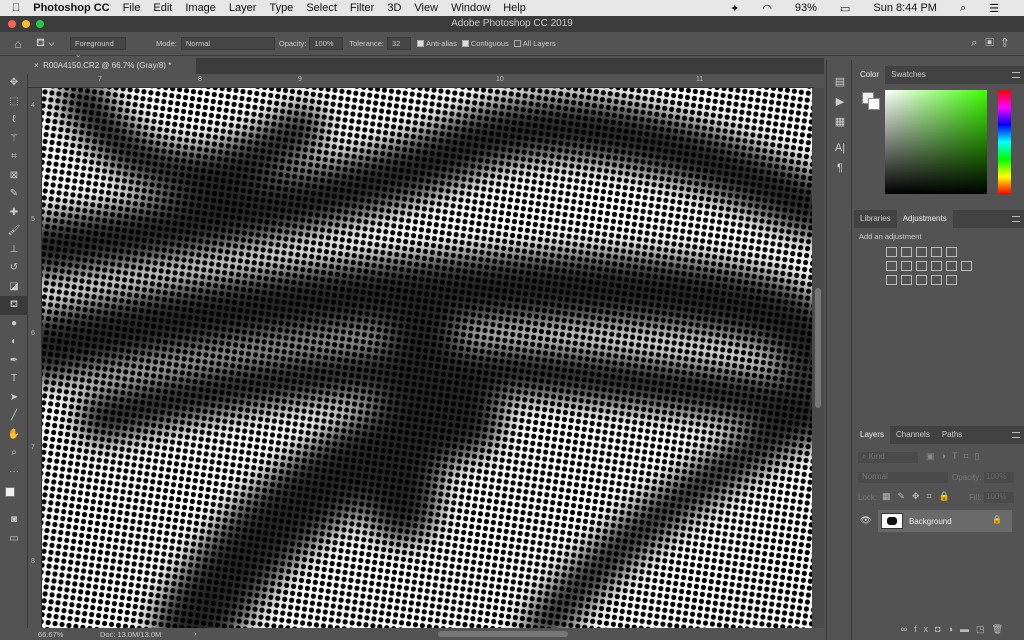 The width and height of the screenshot is (1024, 640). What do you see at coordinates (394, 8) in the screenshot?
I see `menu-3d: 3D` at bounding box center [394, 8].